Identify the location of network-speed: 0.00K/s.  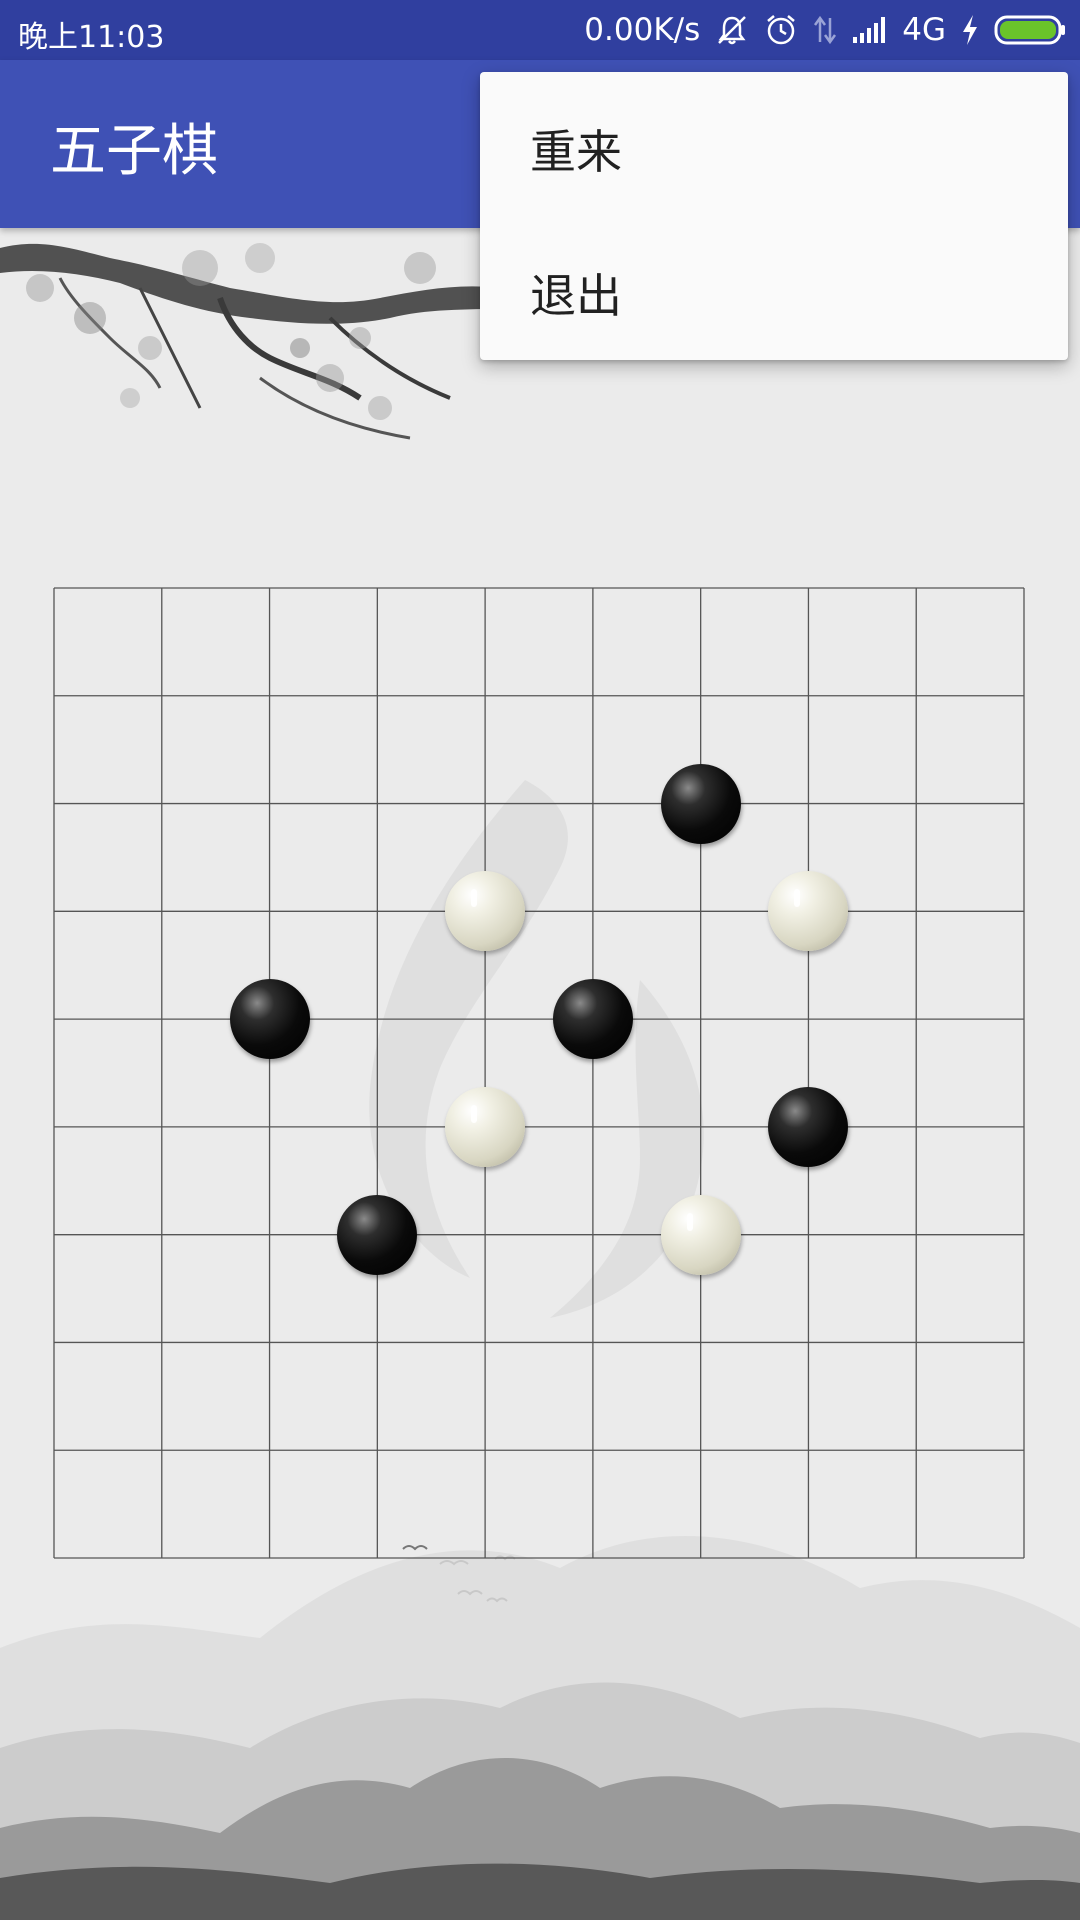
(642, 30).